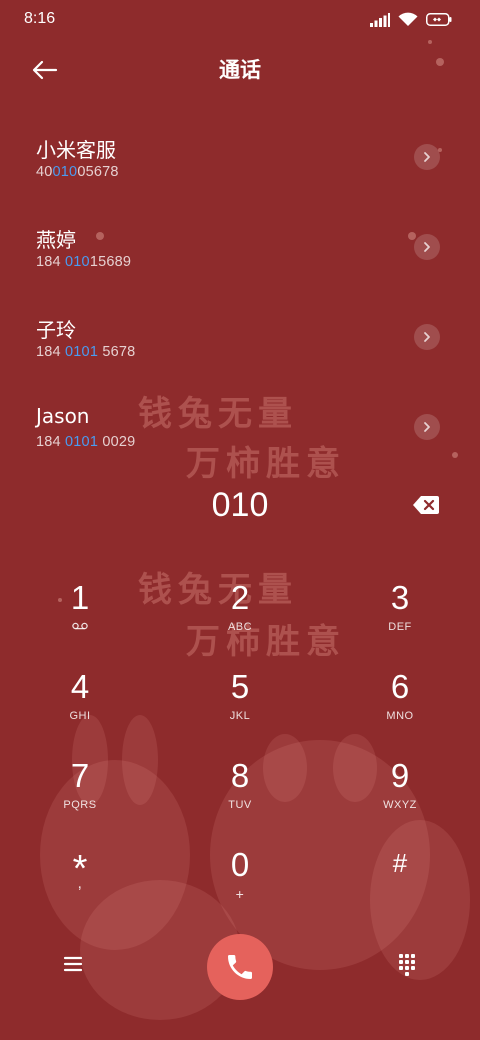  What do you see at coordinates (240, 796) in the screenshot?
I see `key-8: 8 TUV` at bounding box center [240, 796].